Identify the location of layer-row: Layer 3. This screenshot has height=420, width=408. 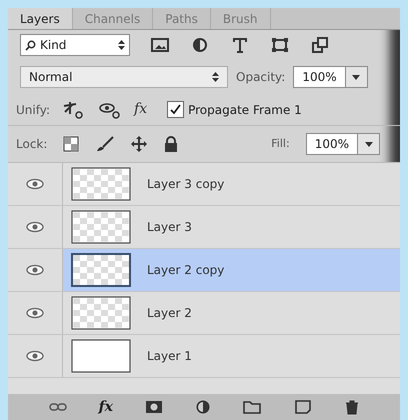
(231, 227).